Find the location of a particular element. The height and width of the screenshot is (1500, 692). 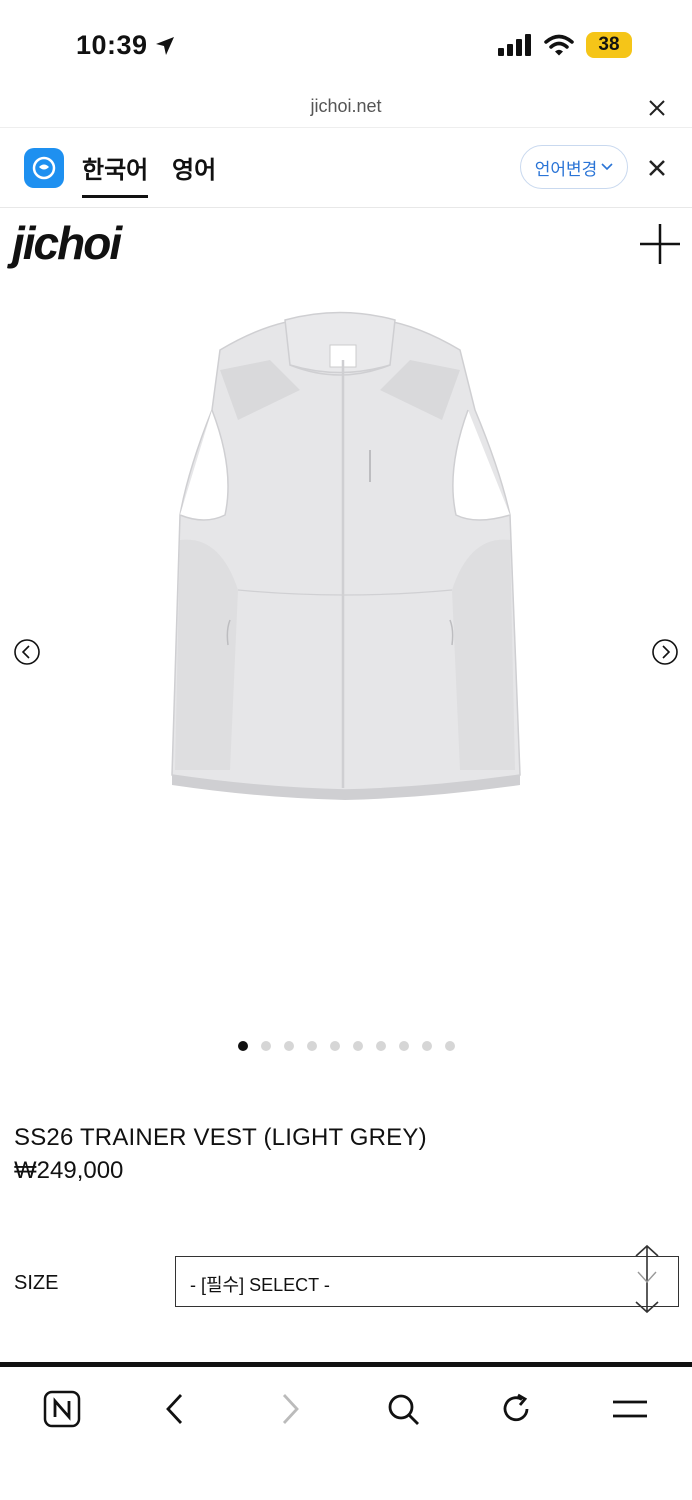

translate-bar: 한국어 영어 언어변경 is located at coordinates (346, 168).